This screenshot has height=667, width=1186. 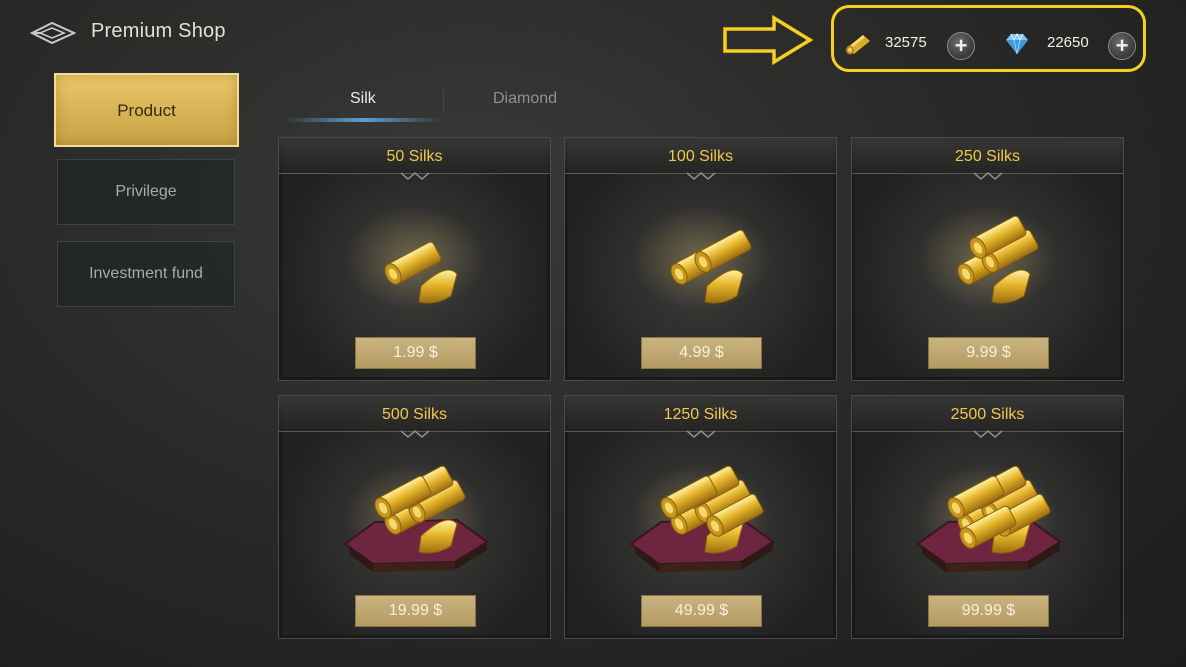 What do you see at coordinates (987, 414) in the screenshot?
I see `product-title: 2500 Silks` at bounding box center [987, 414].